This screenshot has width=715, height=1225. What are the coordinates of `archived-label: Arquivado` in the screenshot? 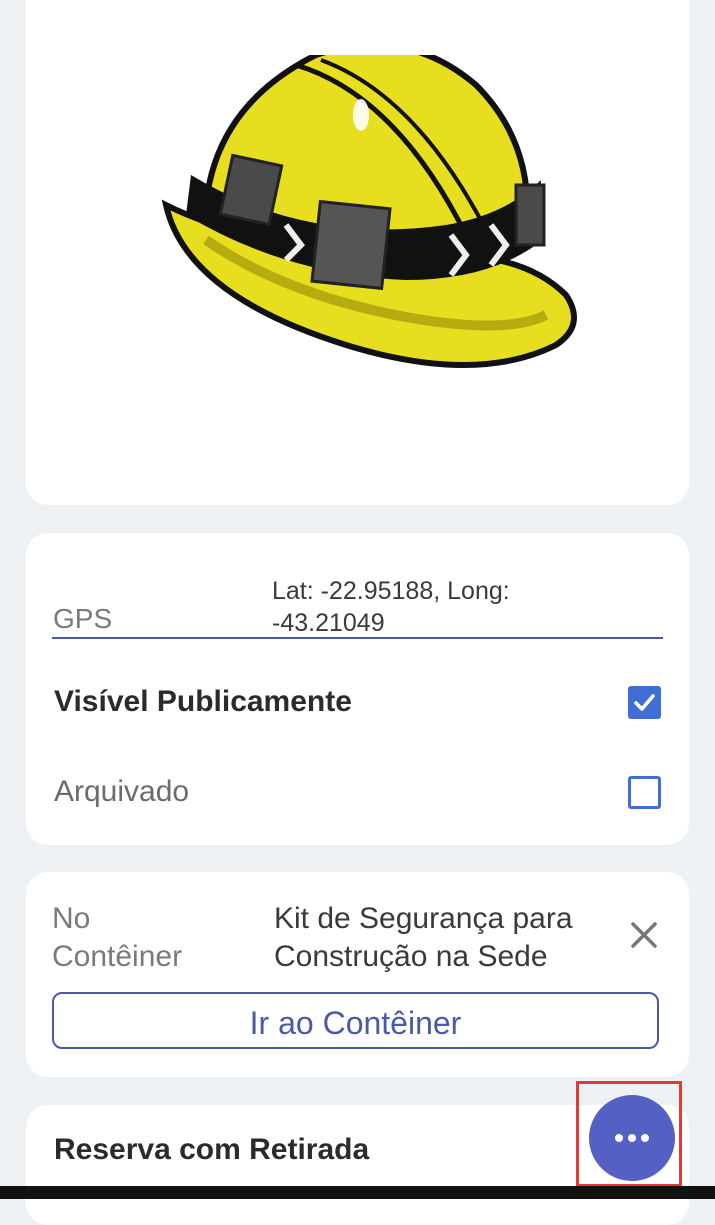 It's located at (122, 791).